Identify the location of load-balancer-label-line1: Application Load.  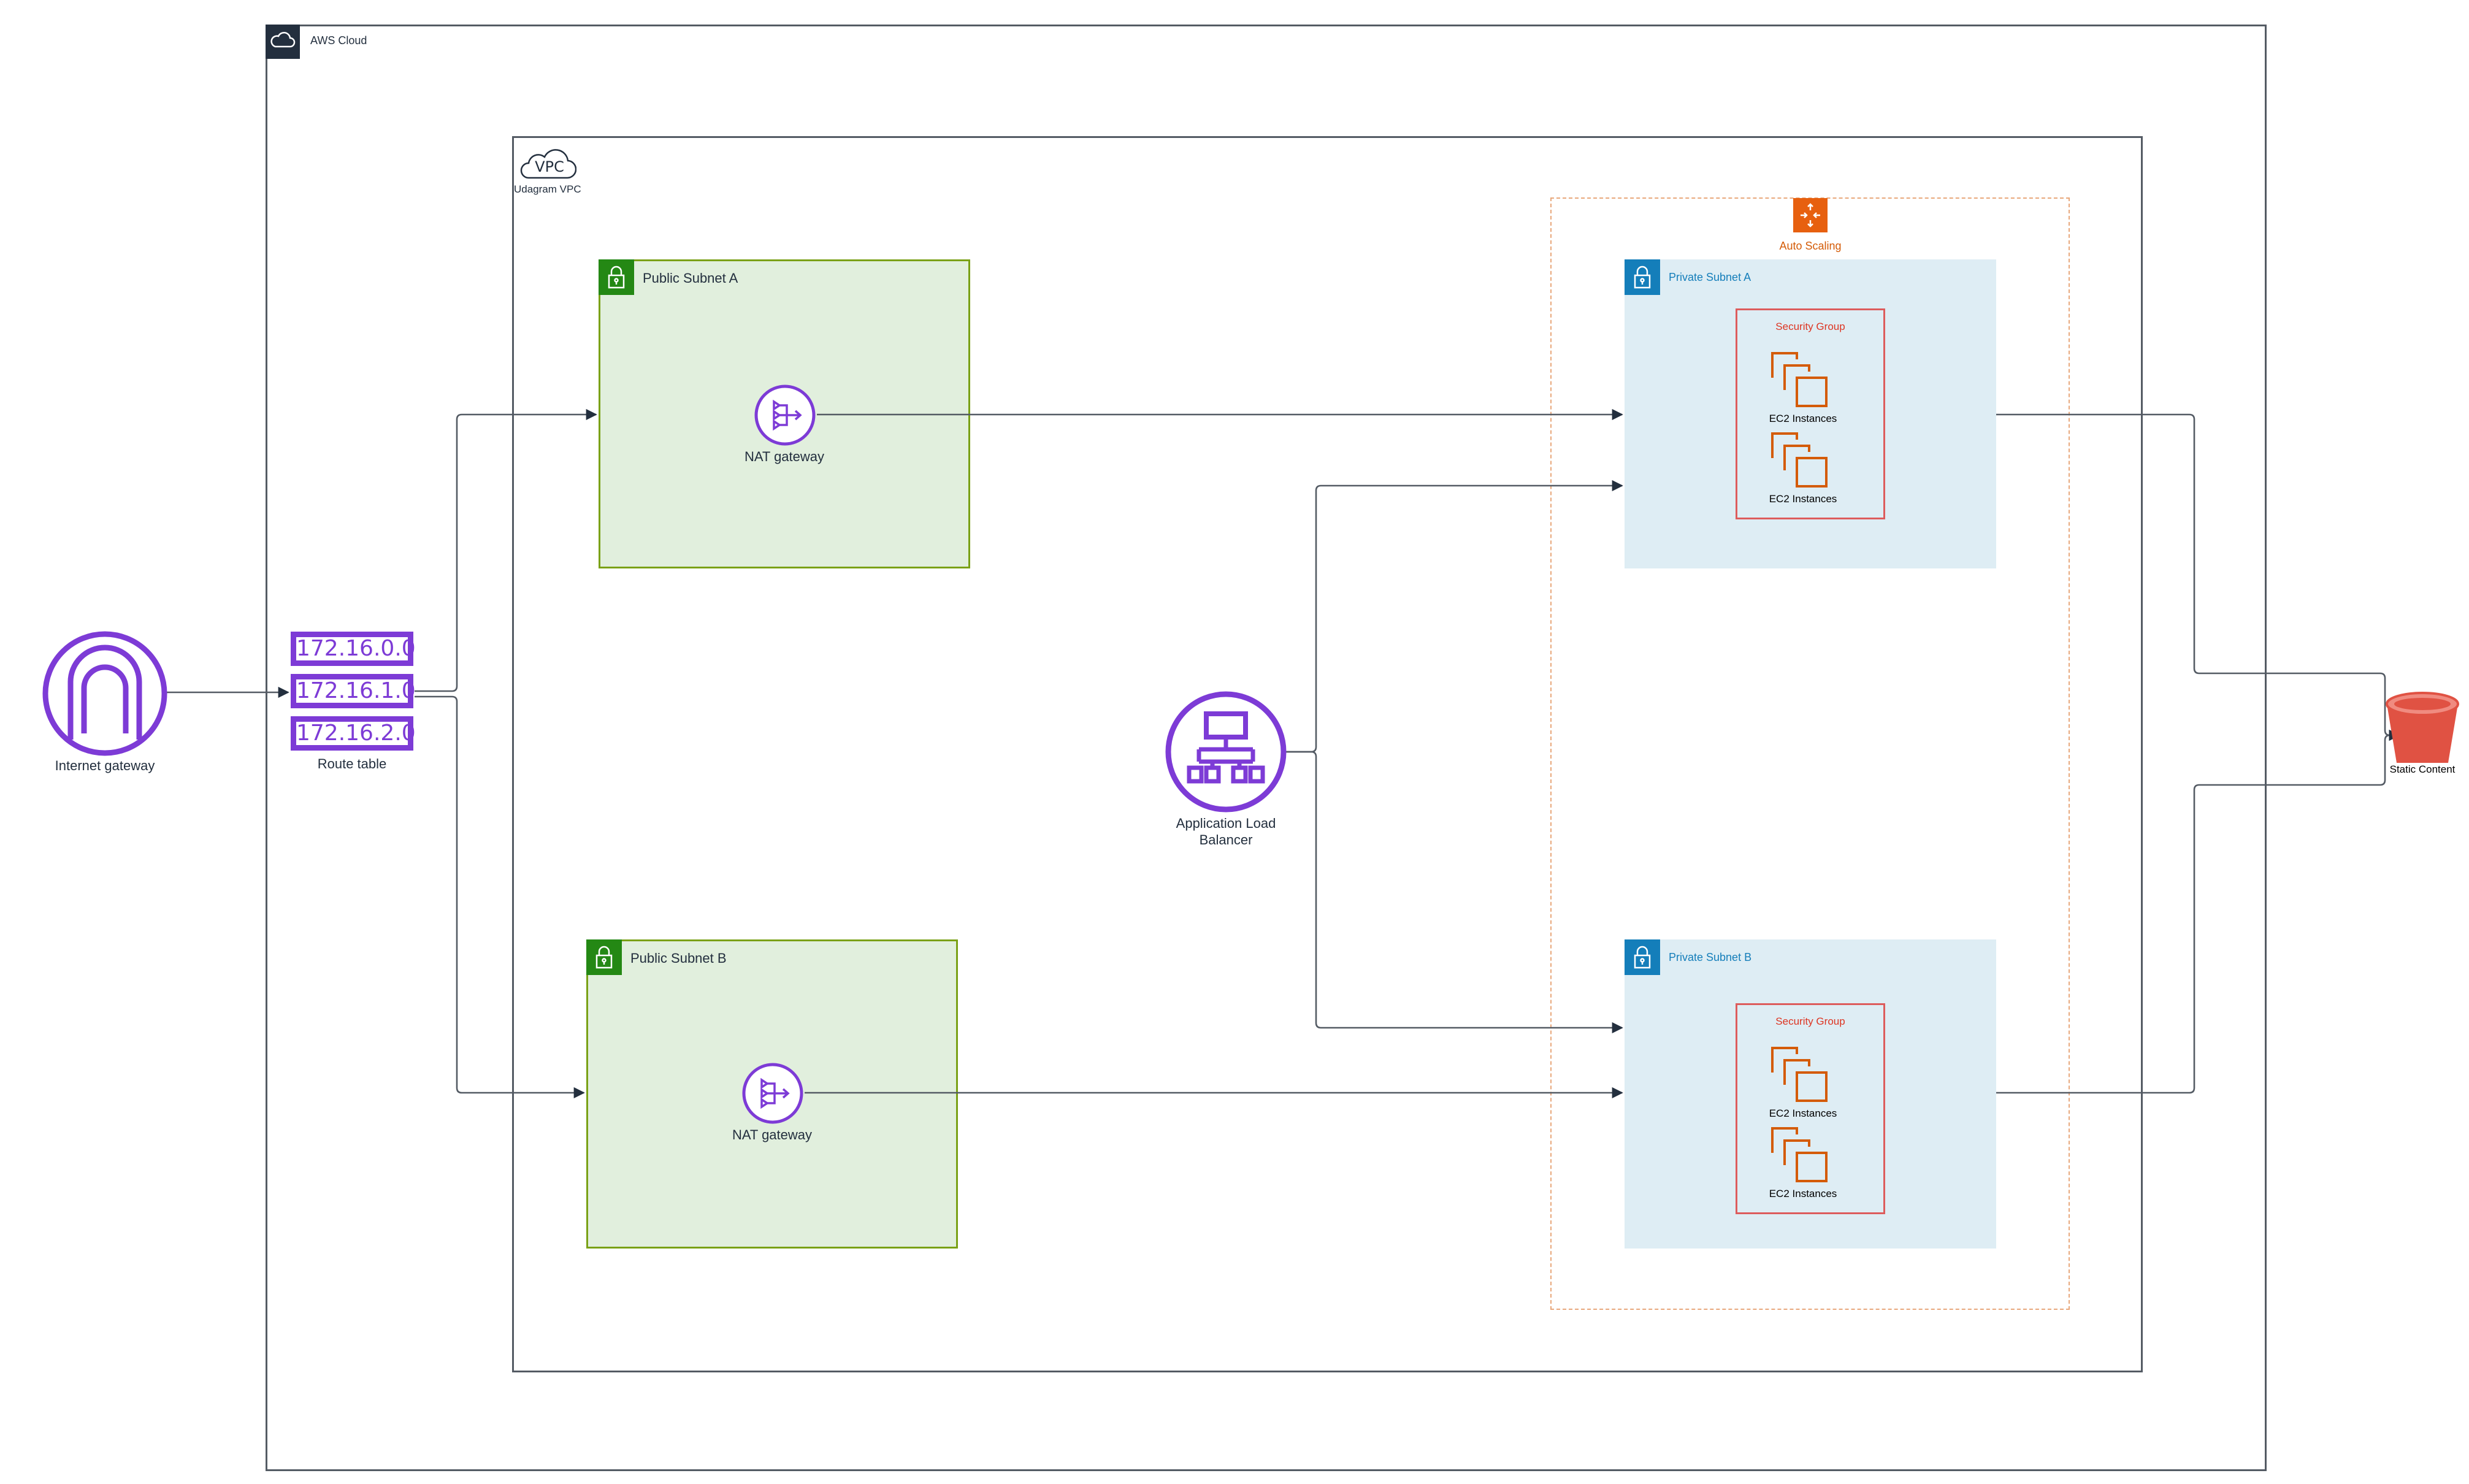
(1226, 823).